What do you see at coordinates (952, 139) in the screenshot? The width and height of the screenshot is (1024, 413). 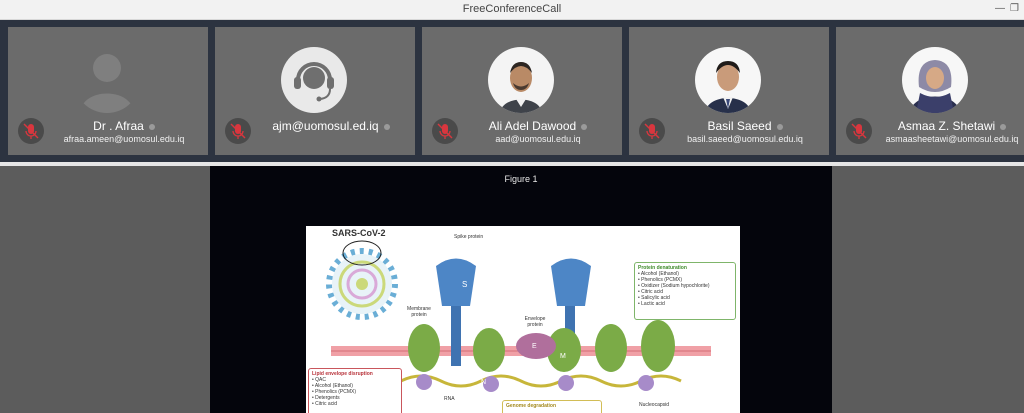 I see `participant-email: asmaasheetawi@uomosul.edu.iq` at bounding box center [952, 139].